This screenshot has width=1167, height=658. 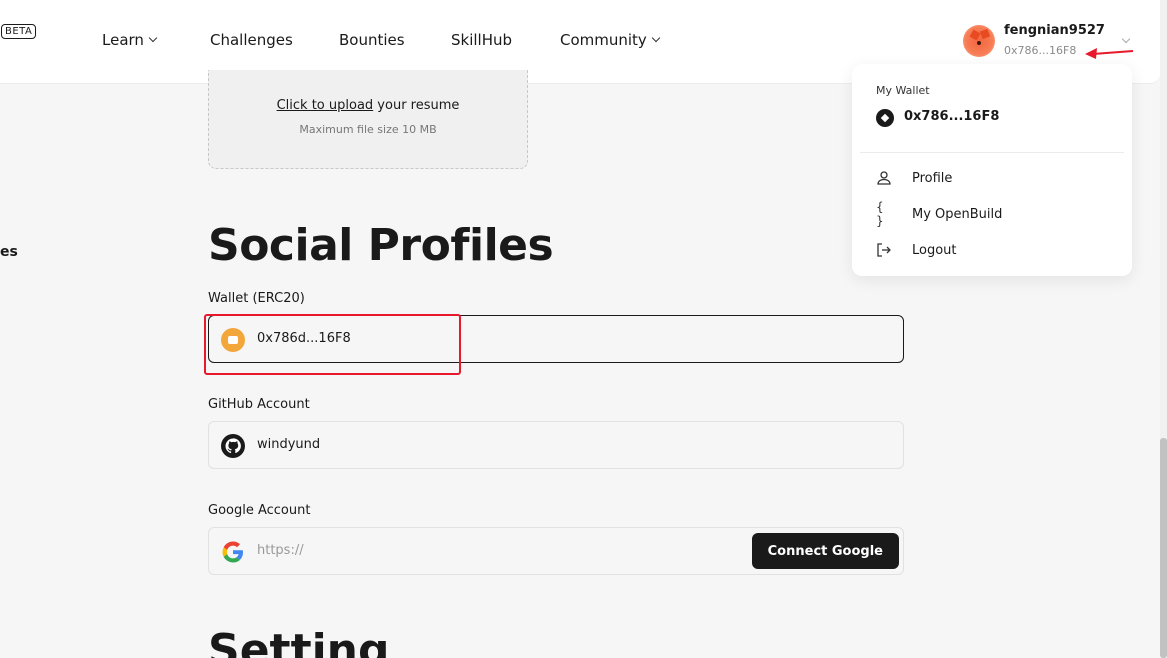 What do you see at coordinates (884, 250) in the screenshot?
I see `logout-icon` at bounding box center [884, 250].